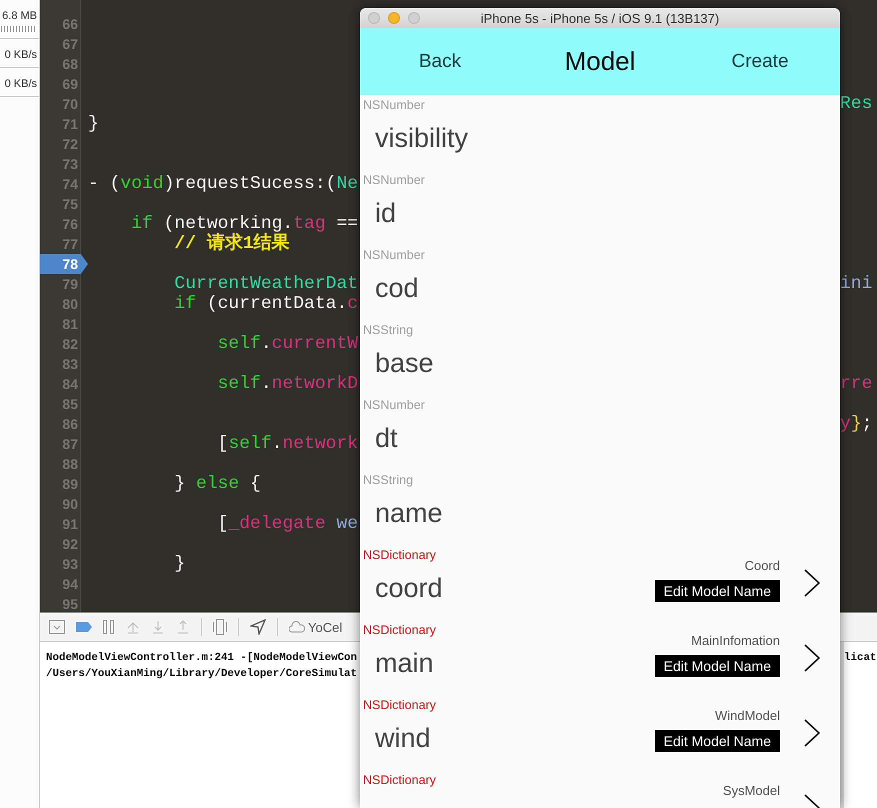 This screenshot has width=877, height=808. What do you see at coordinates (403, 738) in the screenshot?
I see `property-name: wind` at bounding box center [403, 738].